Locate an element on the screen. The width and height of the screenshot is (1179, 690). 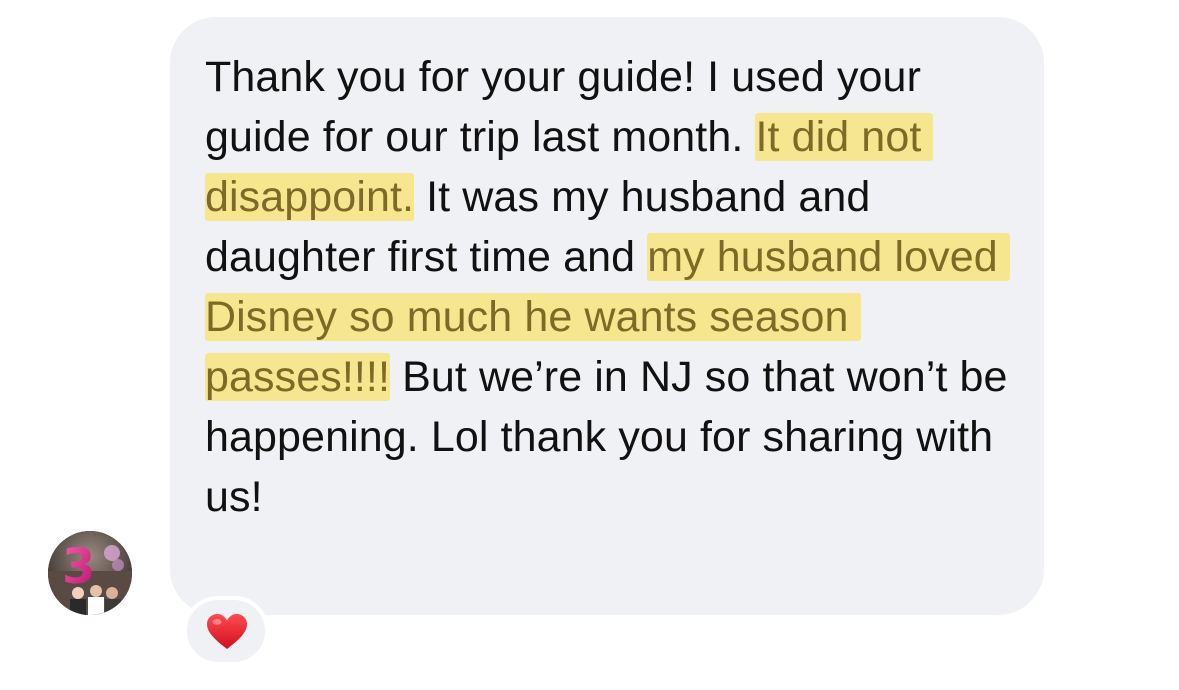
reaction-badge is located at coordinates (226, 631).